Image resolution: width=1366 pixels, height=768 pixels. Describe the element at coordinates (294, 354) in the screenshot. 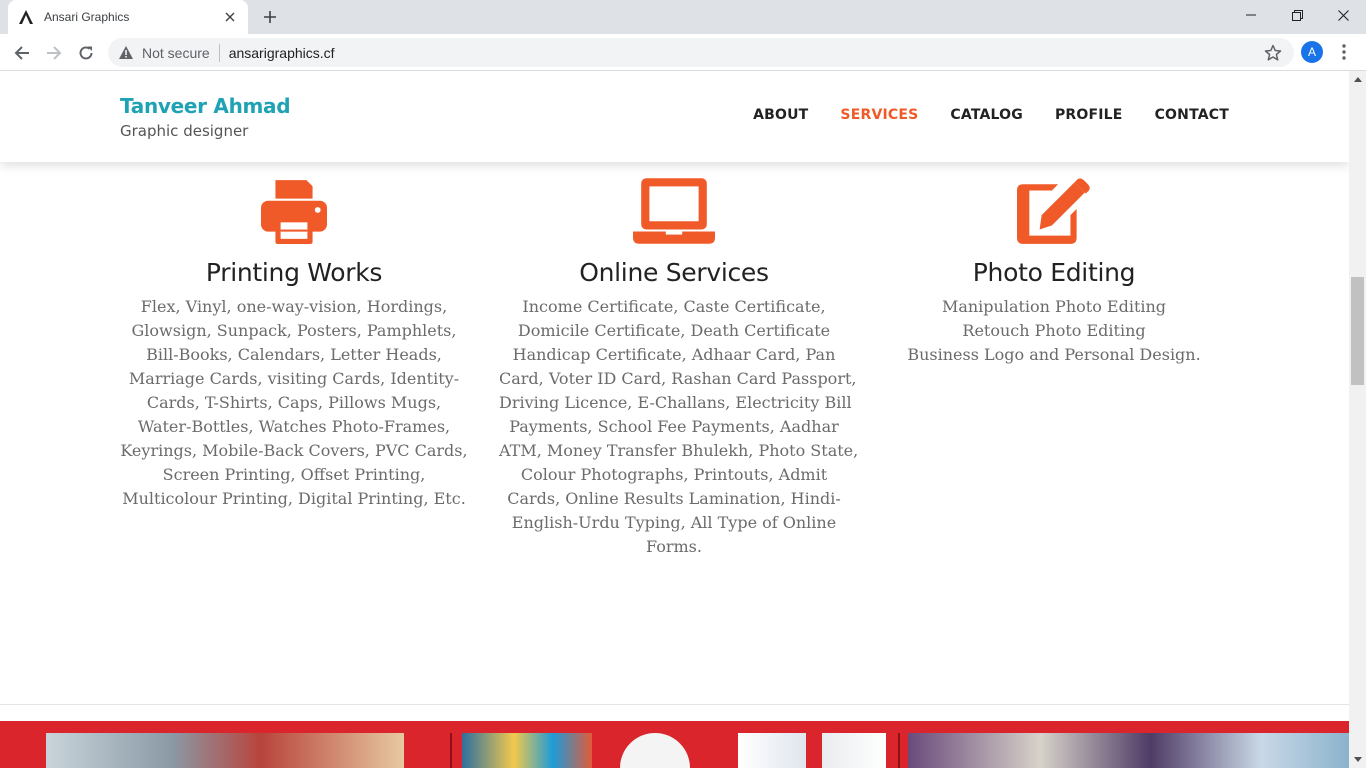

I see `description-line: Bill-Books, Calendars, Letter Heads,` at that location.